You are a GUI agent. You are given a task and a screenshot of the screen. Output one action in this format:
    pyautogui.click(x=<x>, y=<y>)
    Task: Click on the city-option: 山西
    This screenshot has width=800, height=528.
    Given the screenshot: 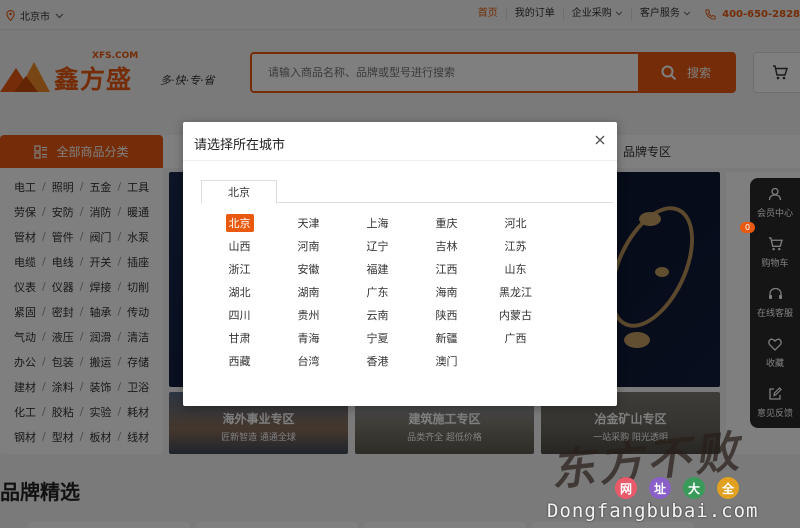 What is the action you would take?
    pyautogui.click(x=239, y=246)
    